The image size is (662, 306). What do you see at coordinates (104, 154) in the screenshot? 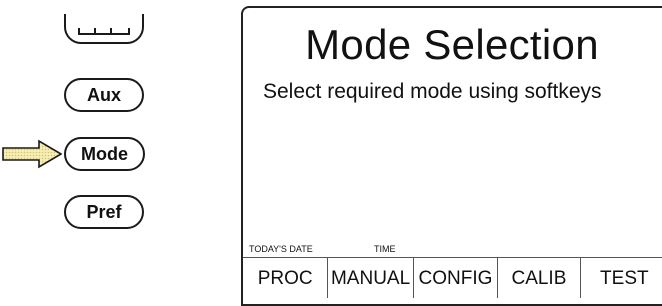
I see `mode-button: Mode` at bounding box center [104, 154].